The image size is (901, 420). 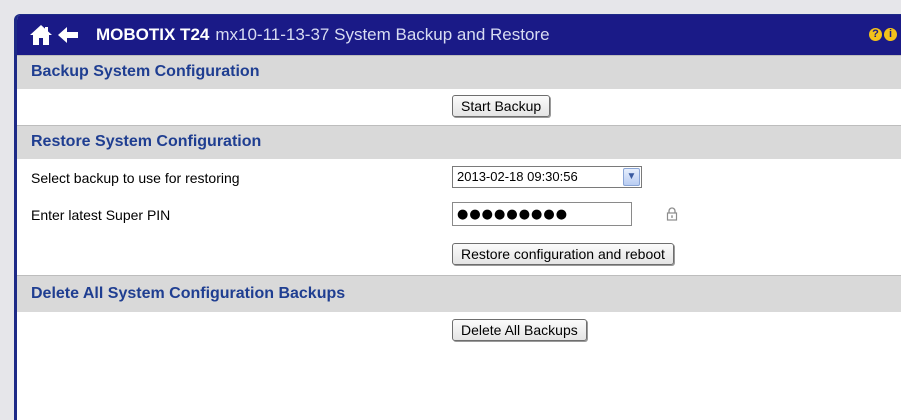 I want to click on chevron-down-icon: ▼, so click(x=631, y=177).